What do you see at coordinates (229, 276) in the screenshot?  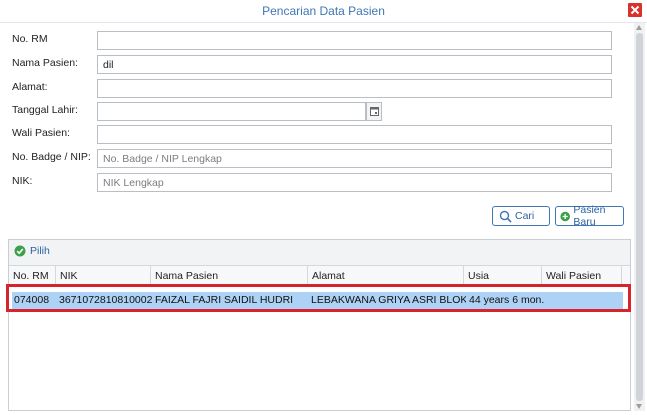 I see `column-header-nama-pasien: Nama Pasien` at bounding box center [229, 276].